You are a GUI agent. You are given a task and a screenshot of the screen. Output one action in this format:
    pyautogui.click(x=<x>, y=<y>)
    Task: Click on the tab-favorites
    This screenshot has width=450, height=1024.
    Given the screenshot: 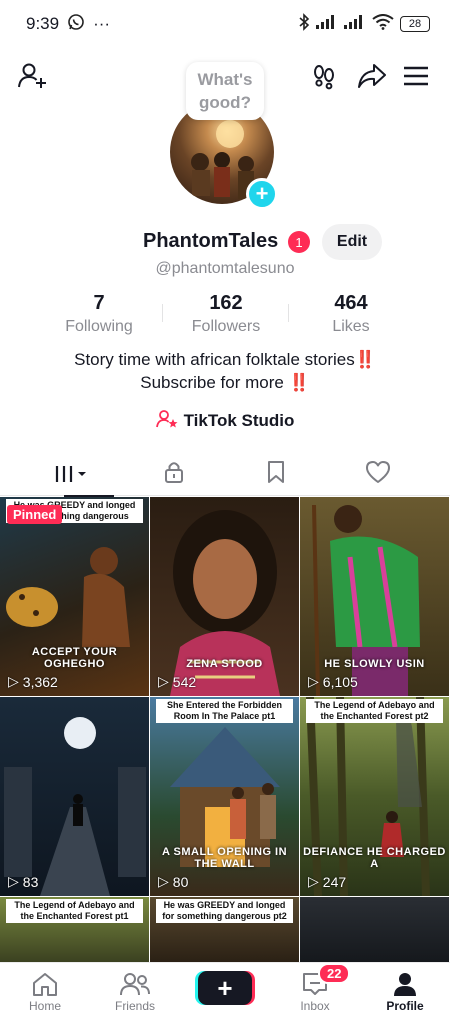 What is the action you would take?
    pyautogui.click(x=276, y=474)
    